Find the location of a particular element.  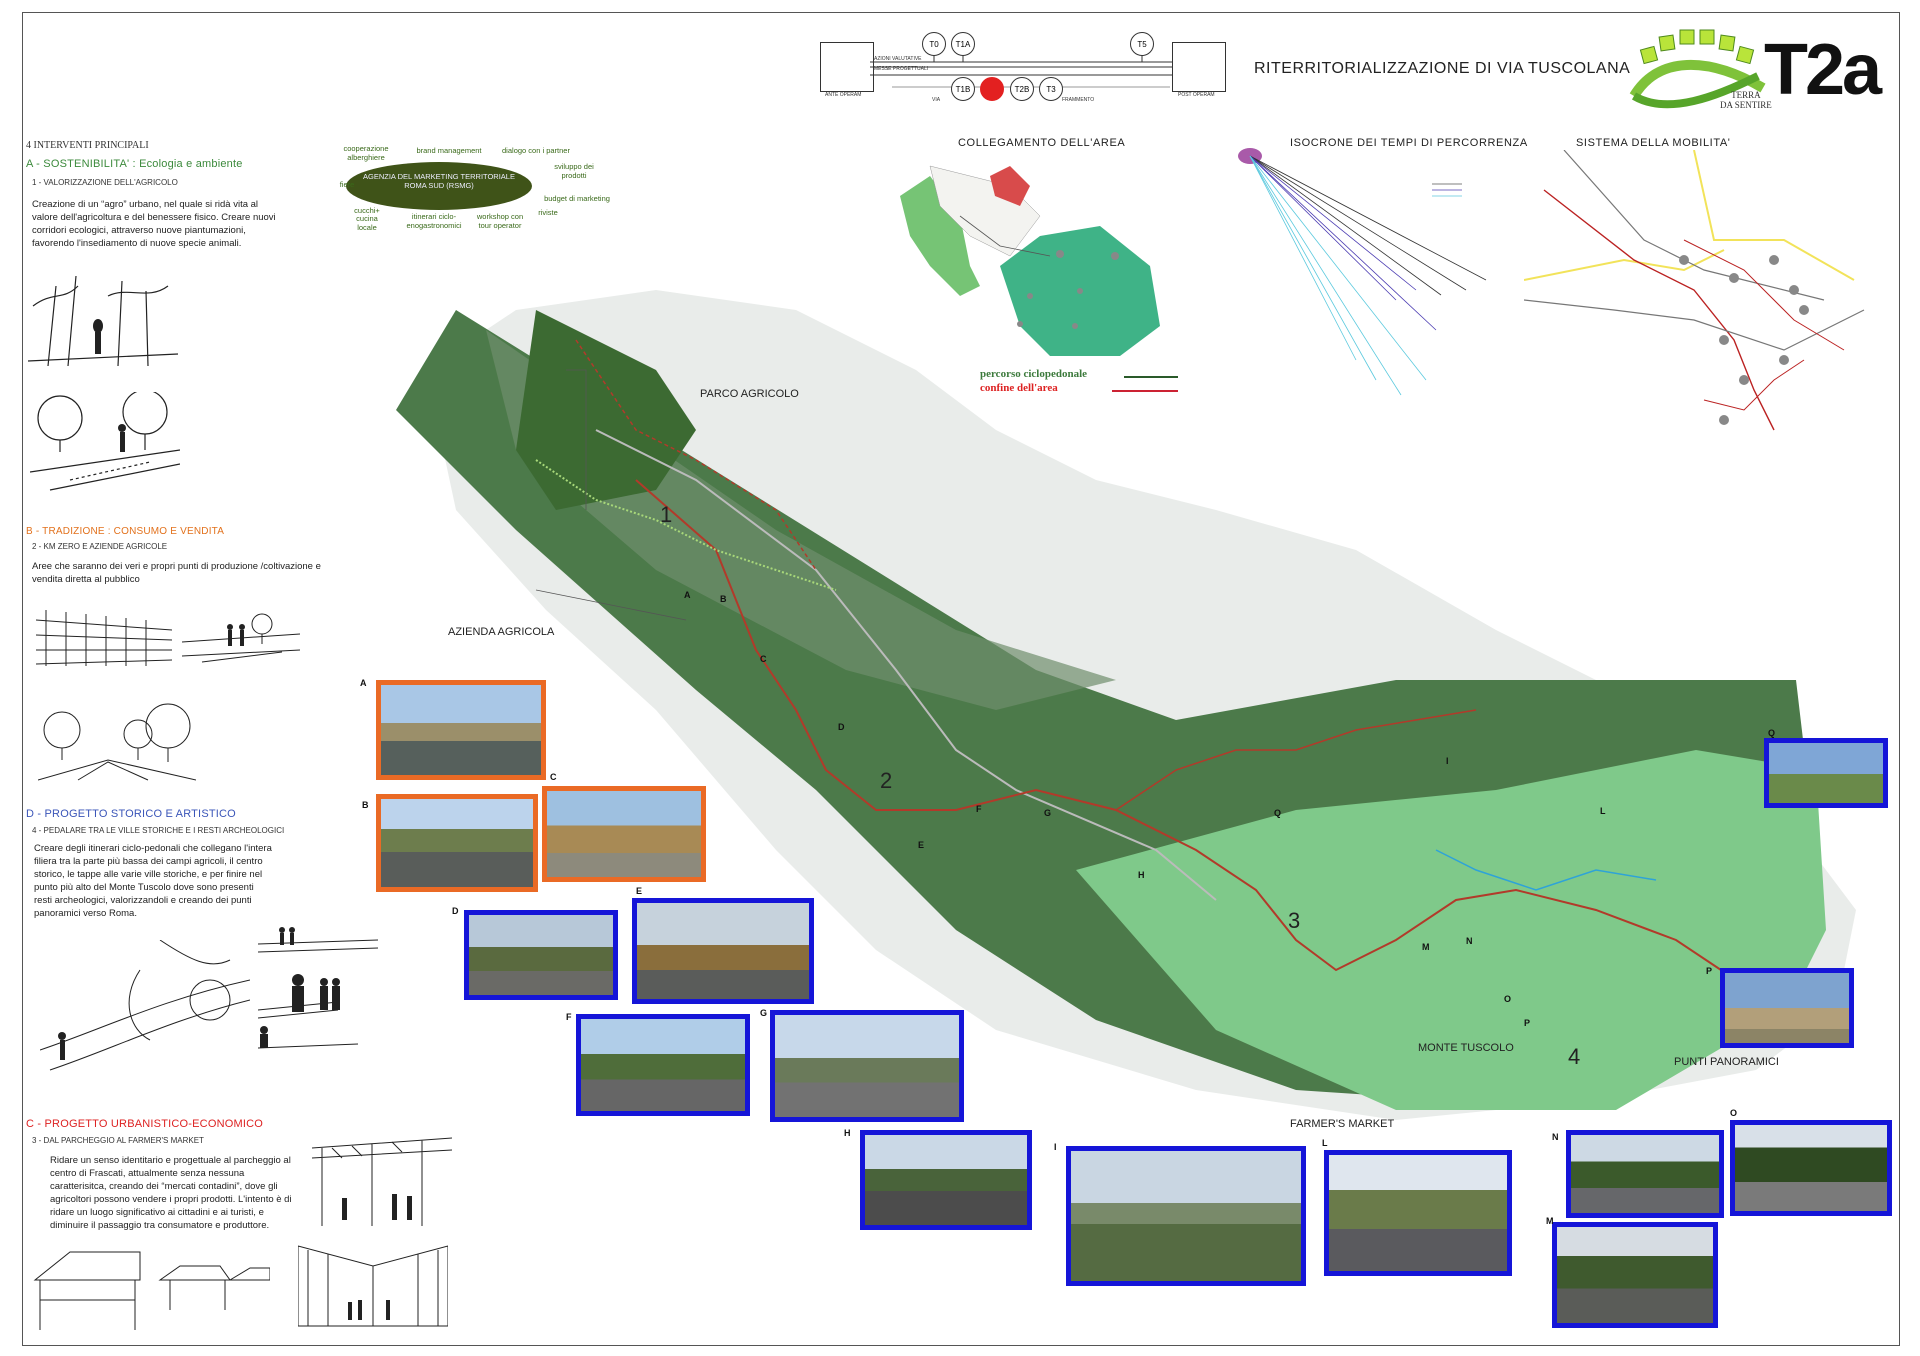

sketch-panoramic-people-icon is located at coordinates (319, 982).